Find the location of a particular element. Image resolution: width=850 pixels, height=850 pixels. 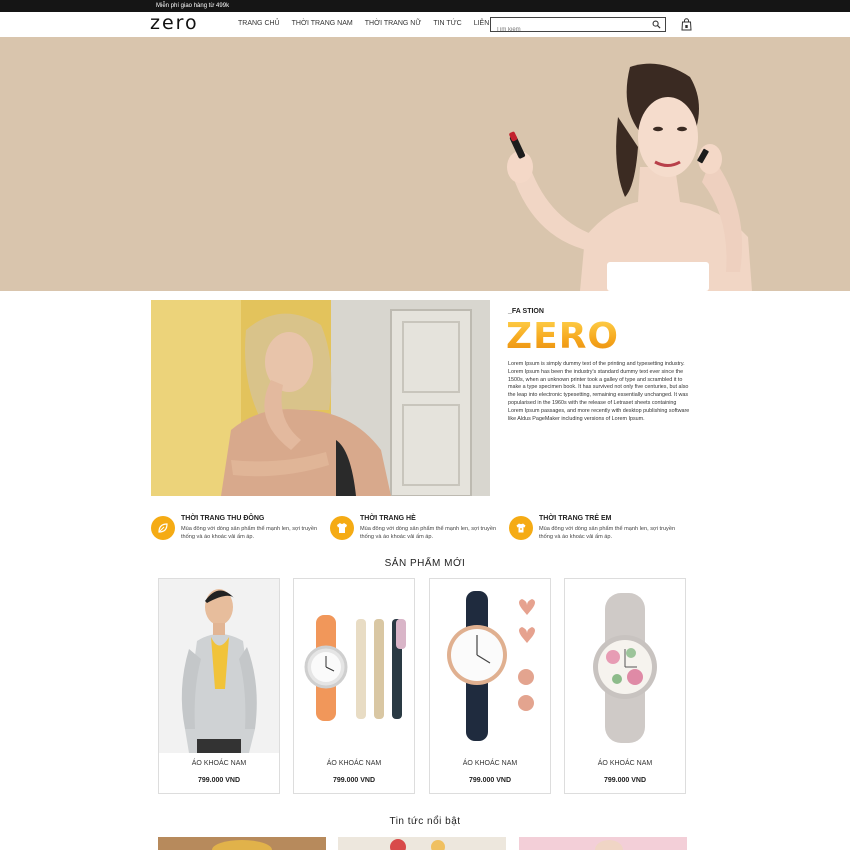

nav-item-home: TRANG CHỦ is located at coordinates (259, 24).